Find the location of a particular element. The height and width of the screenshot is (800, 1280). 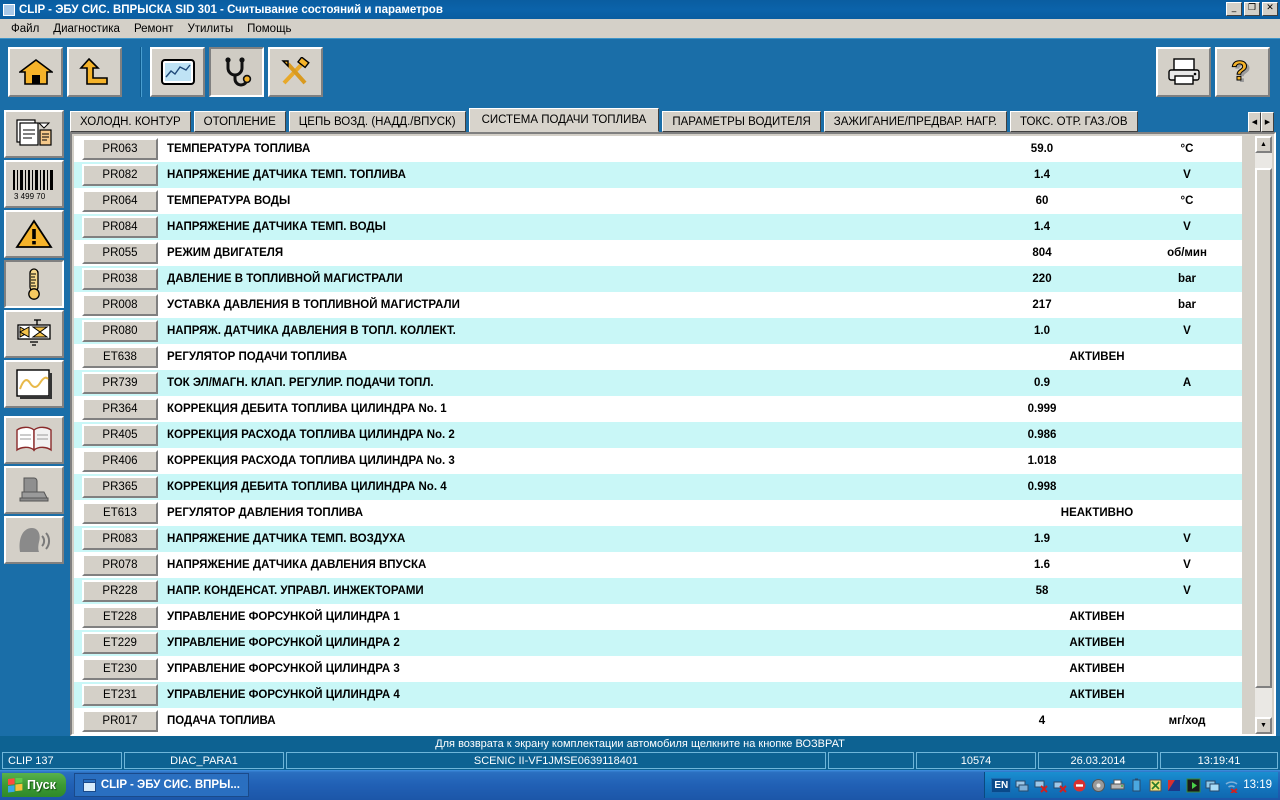

error-icon is located at coordinates (1079, 785).